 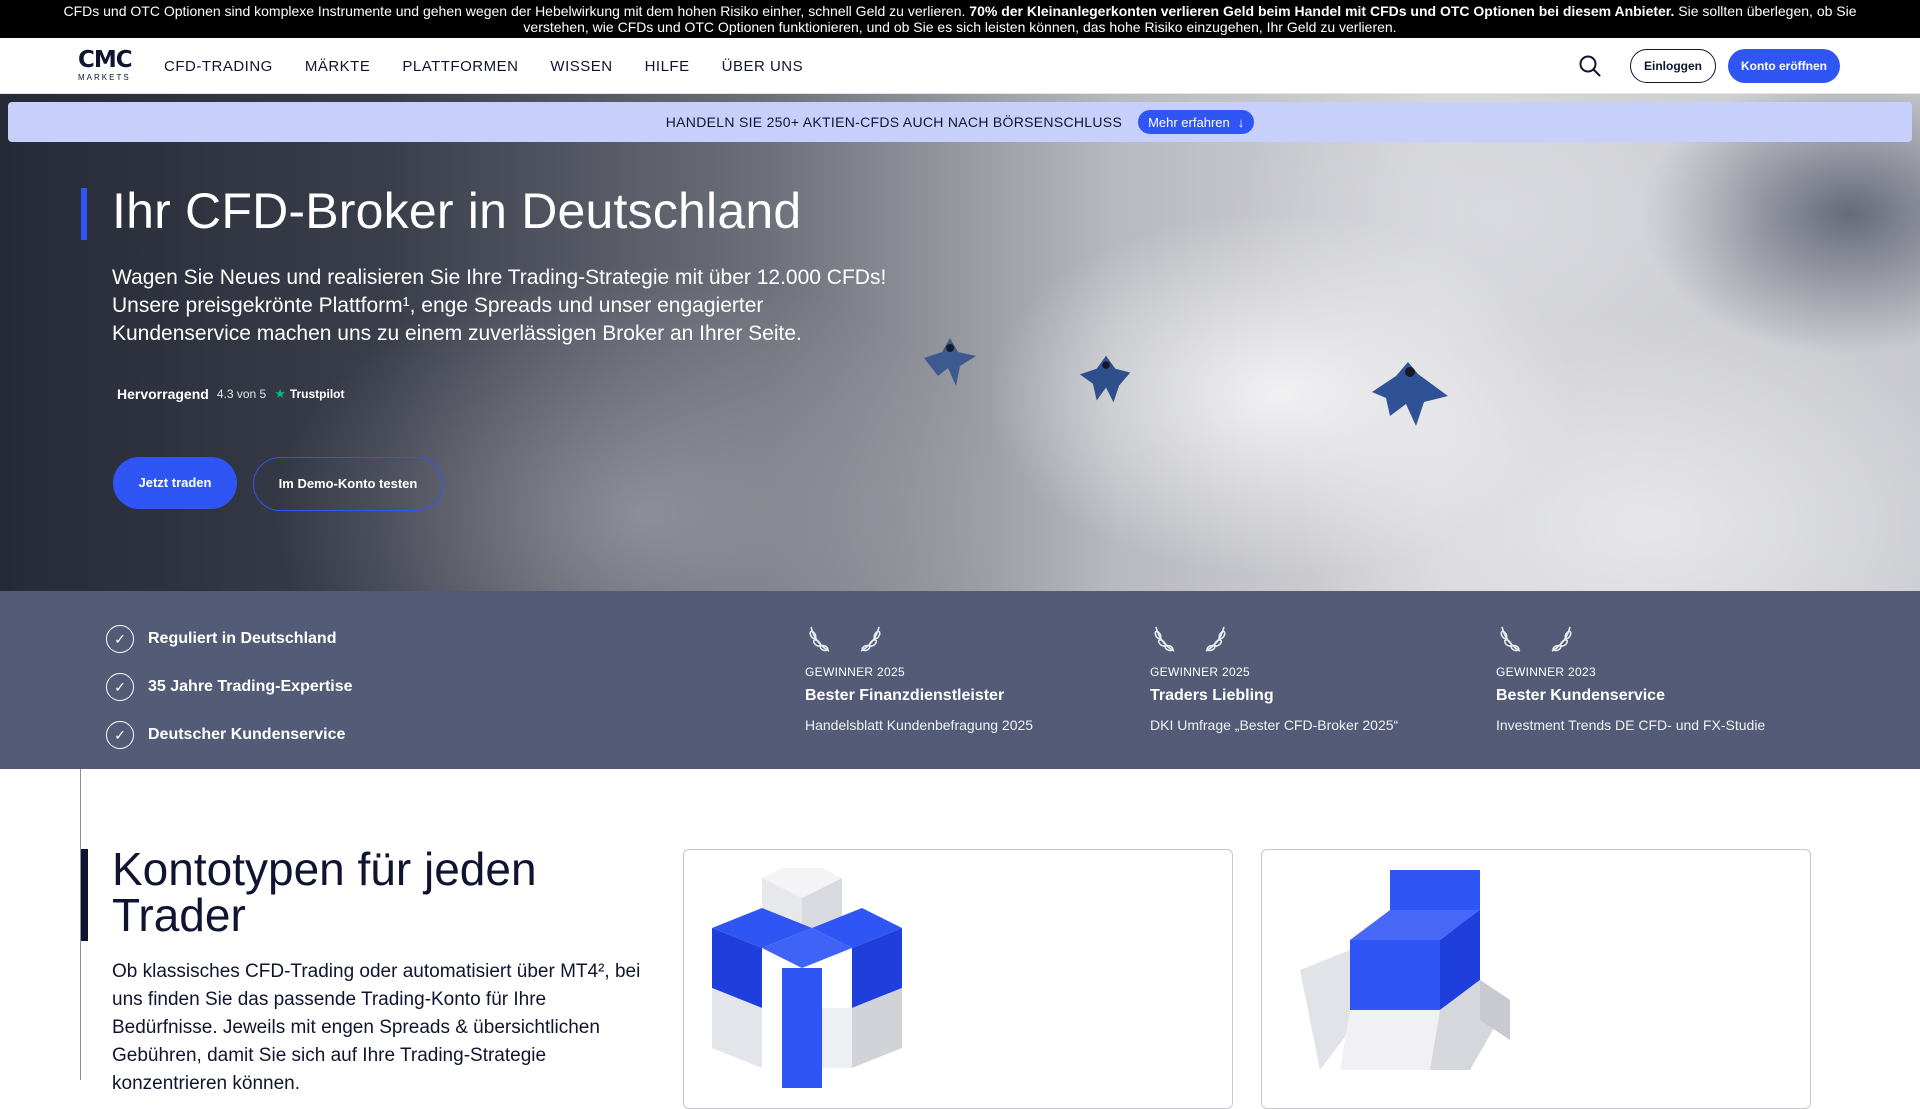 I want to click on award-title: Traders Liebling, so click(x=1212, y=695).